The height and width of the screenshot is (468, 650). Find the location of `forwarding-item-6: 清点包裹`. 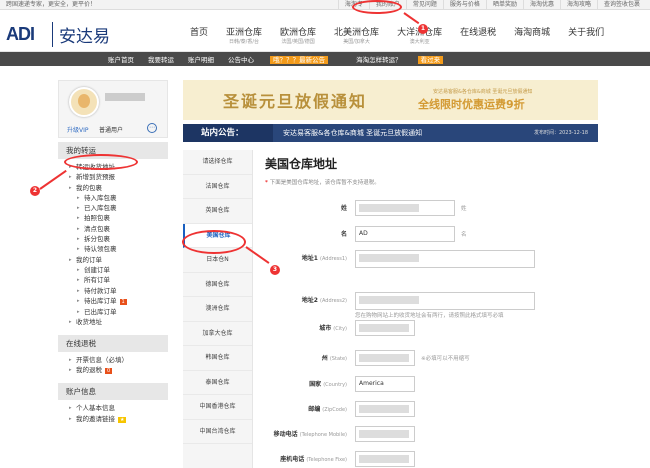

forwarding-item-6: 清点包裹 is located at coordinates (122, 229).